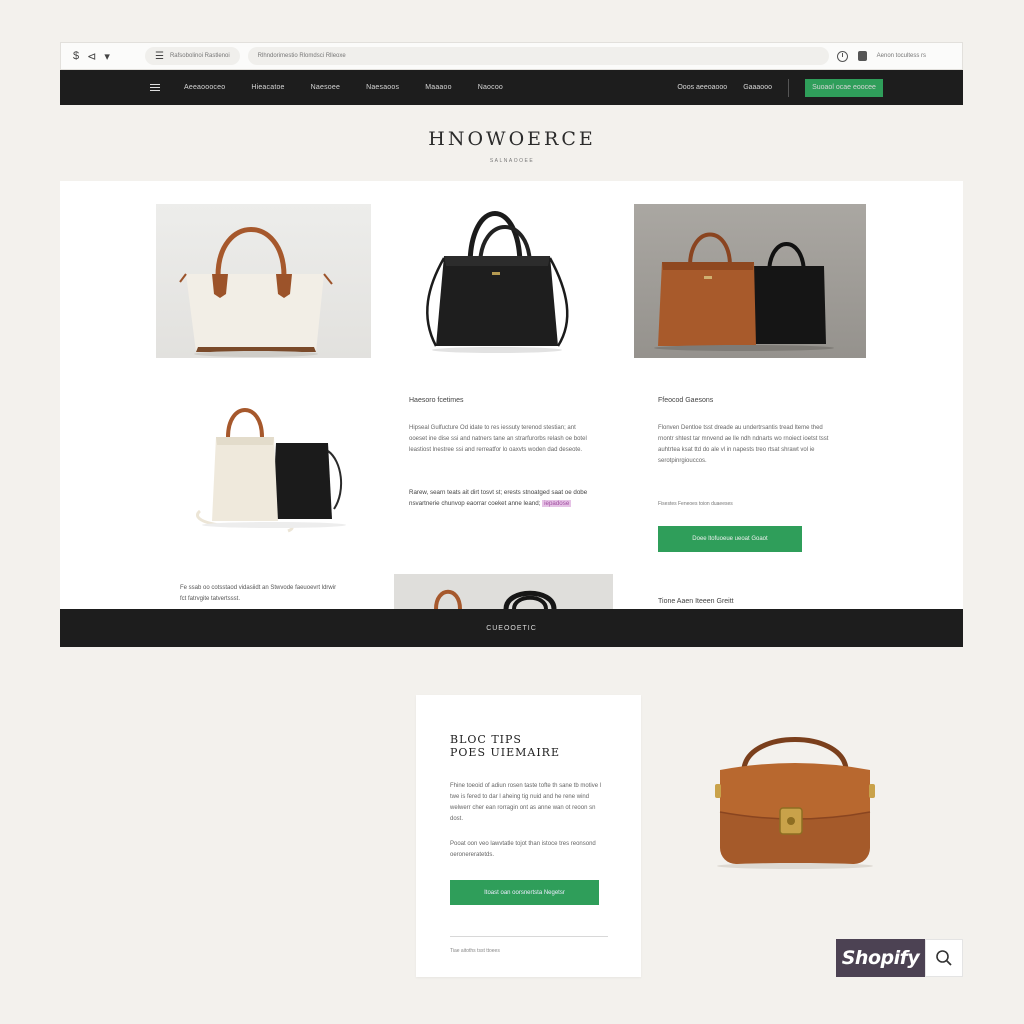 The width and height of the screenshot is (1024, 1024). I want to click on address-bar: Rlhndorimestio Rlomdsci Rlleoxe, so click(538, 56).